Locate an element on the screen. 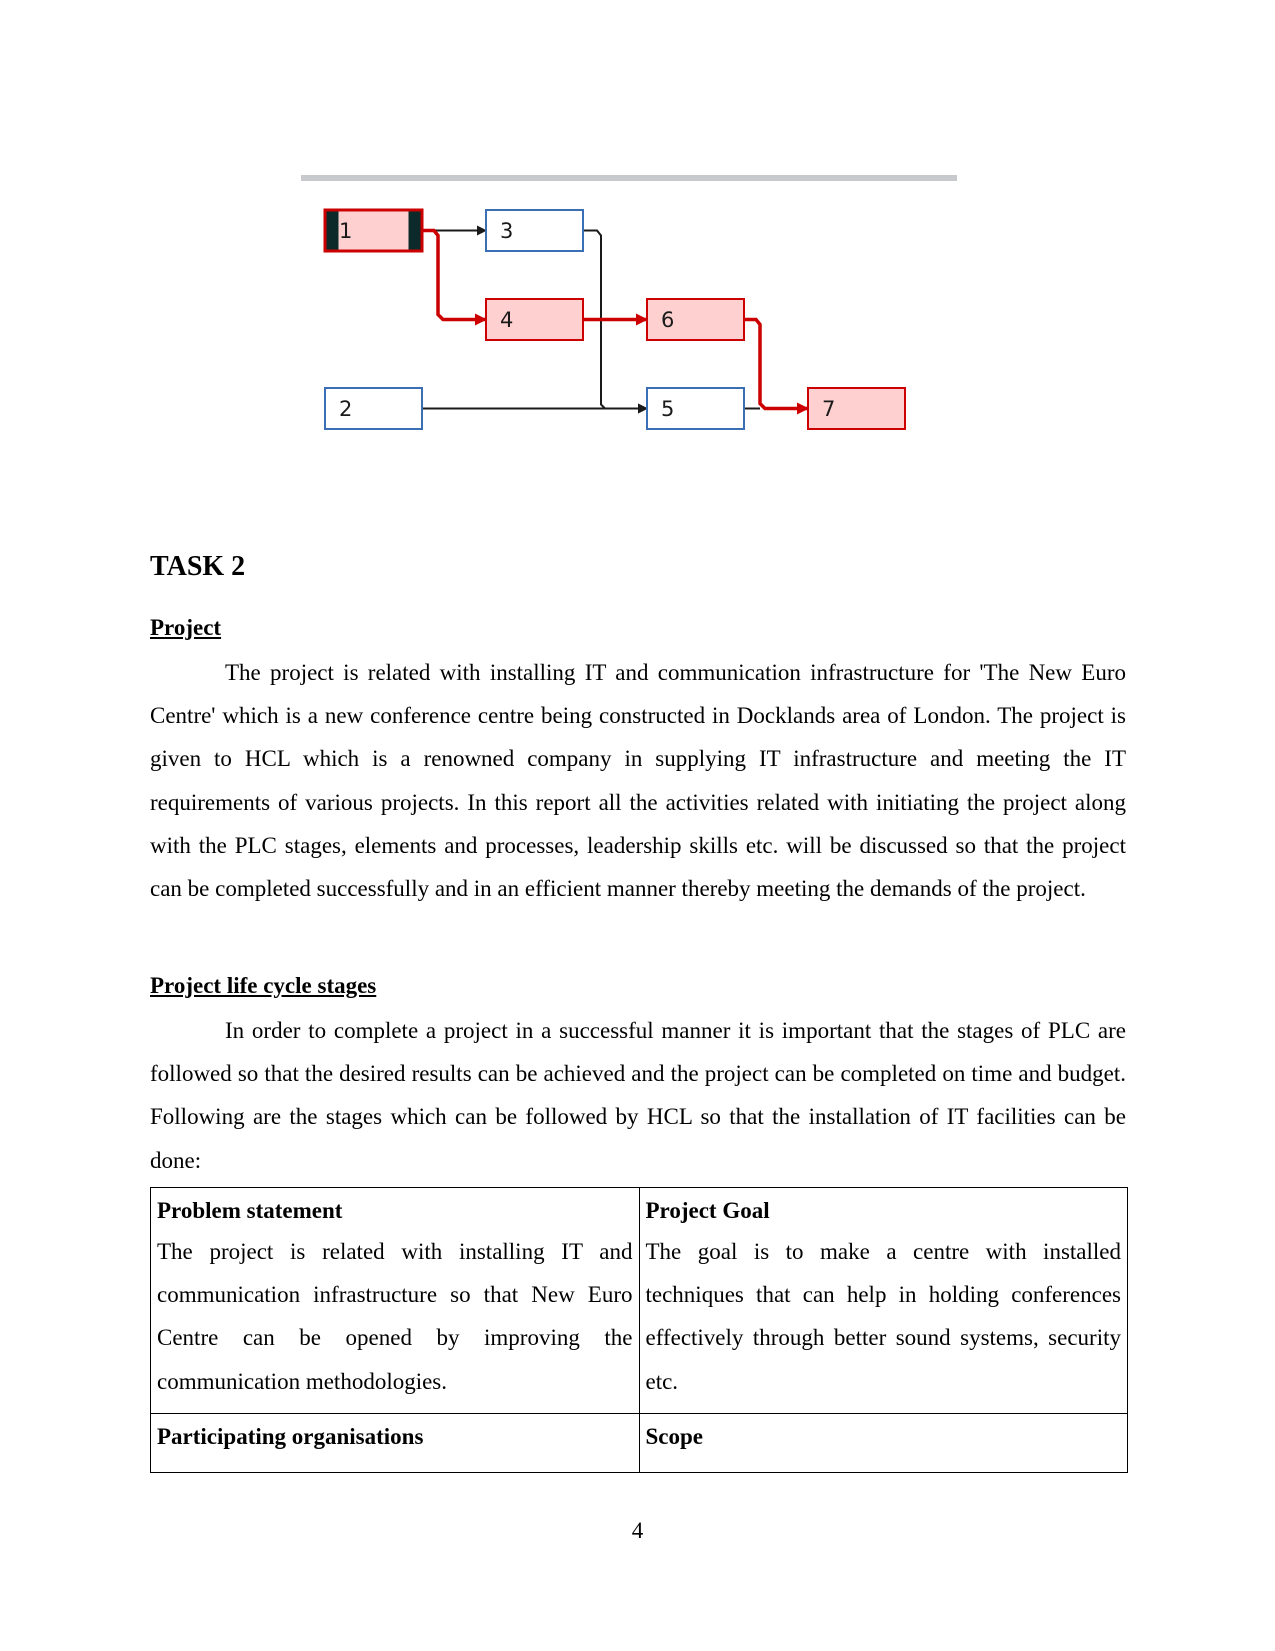 The width and height of the screenshot is (1275, 1651). task-heading: TASK 2 is located at coordinates (198, 566).